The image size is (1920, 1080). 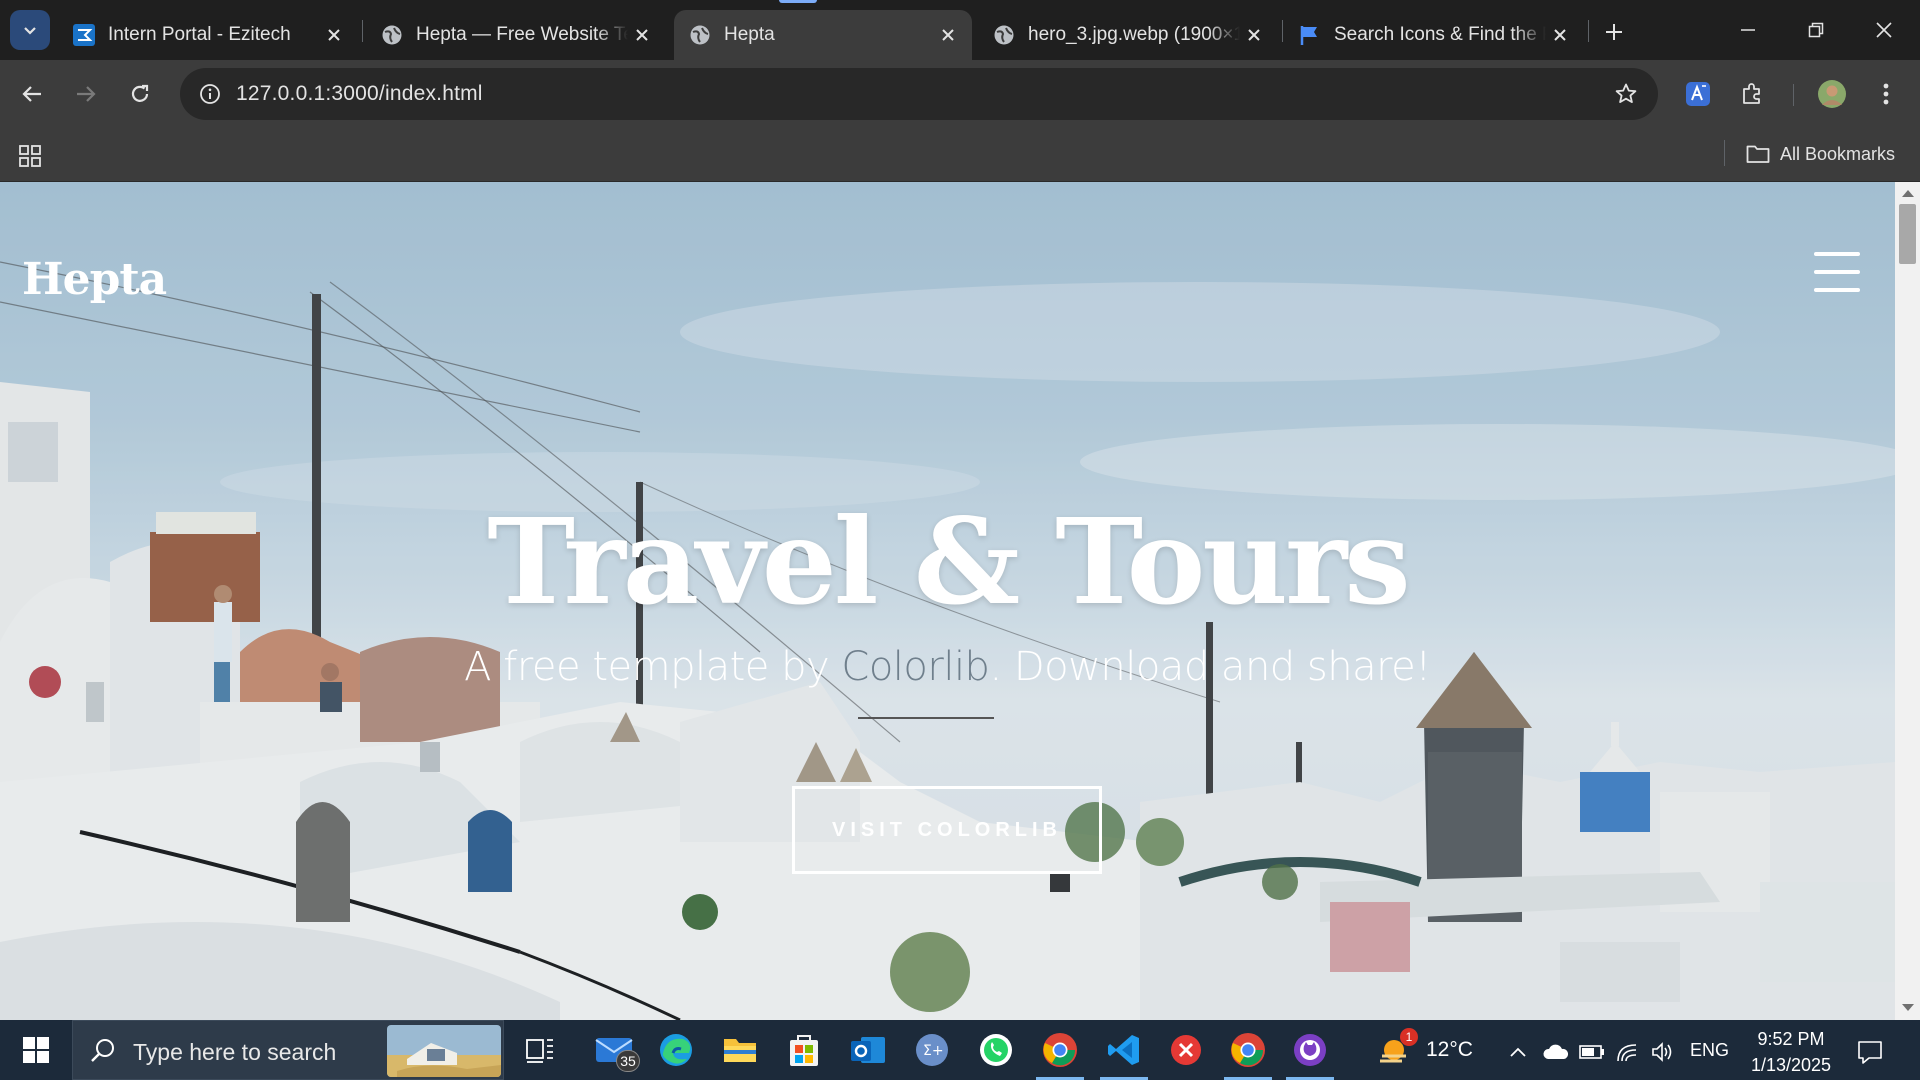 I want to click on site-logo: Hepta, so click(x=94, y=279).